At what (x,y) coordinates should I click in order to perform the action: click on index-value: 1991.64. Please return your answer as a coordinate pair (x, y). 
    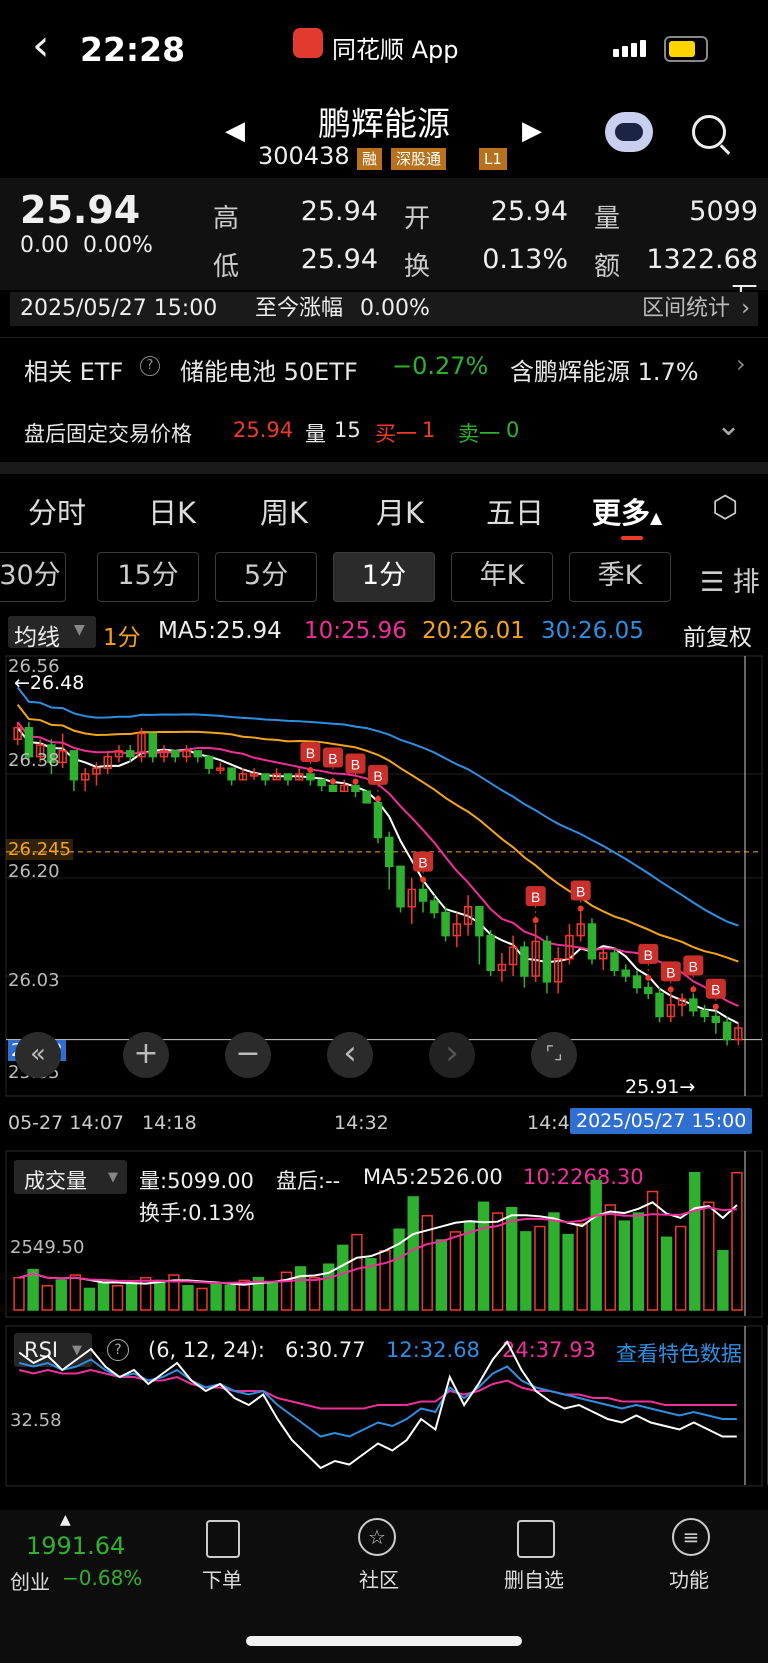
    Looking at the image, I should click on (75, 1546).